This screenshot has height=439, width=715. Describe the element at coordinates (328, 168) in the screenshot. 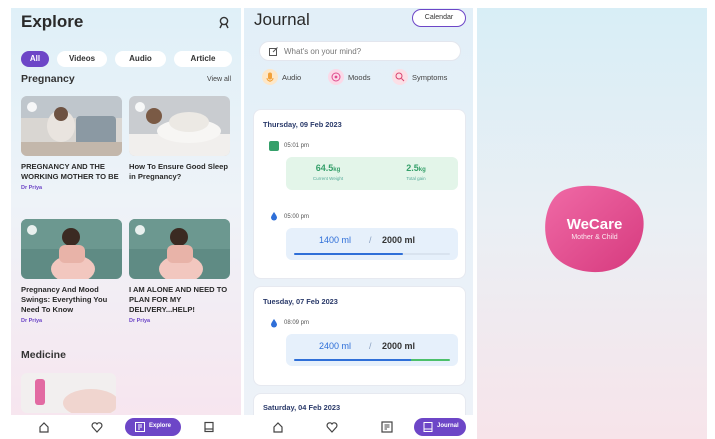

I see `current-weight-value: 64.5kg` at that location.